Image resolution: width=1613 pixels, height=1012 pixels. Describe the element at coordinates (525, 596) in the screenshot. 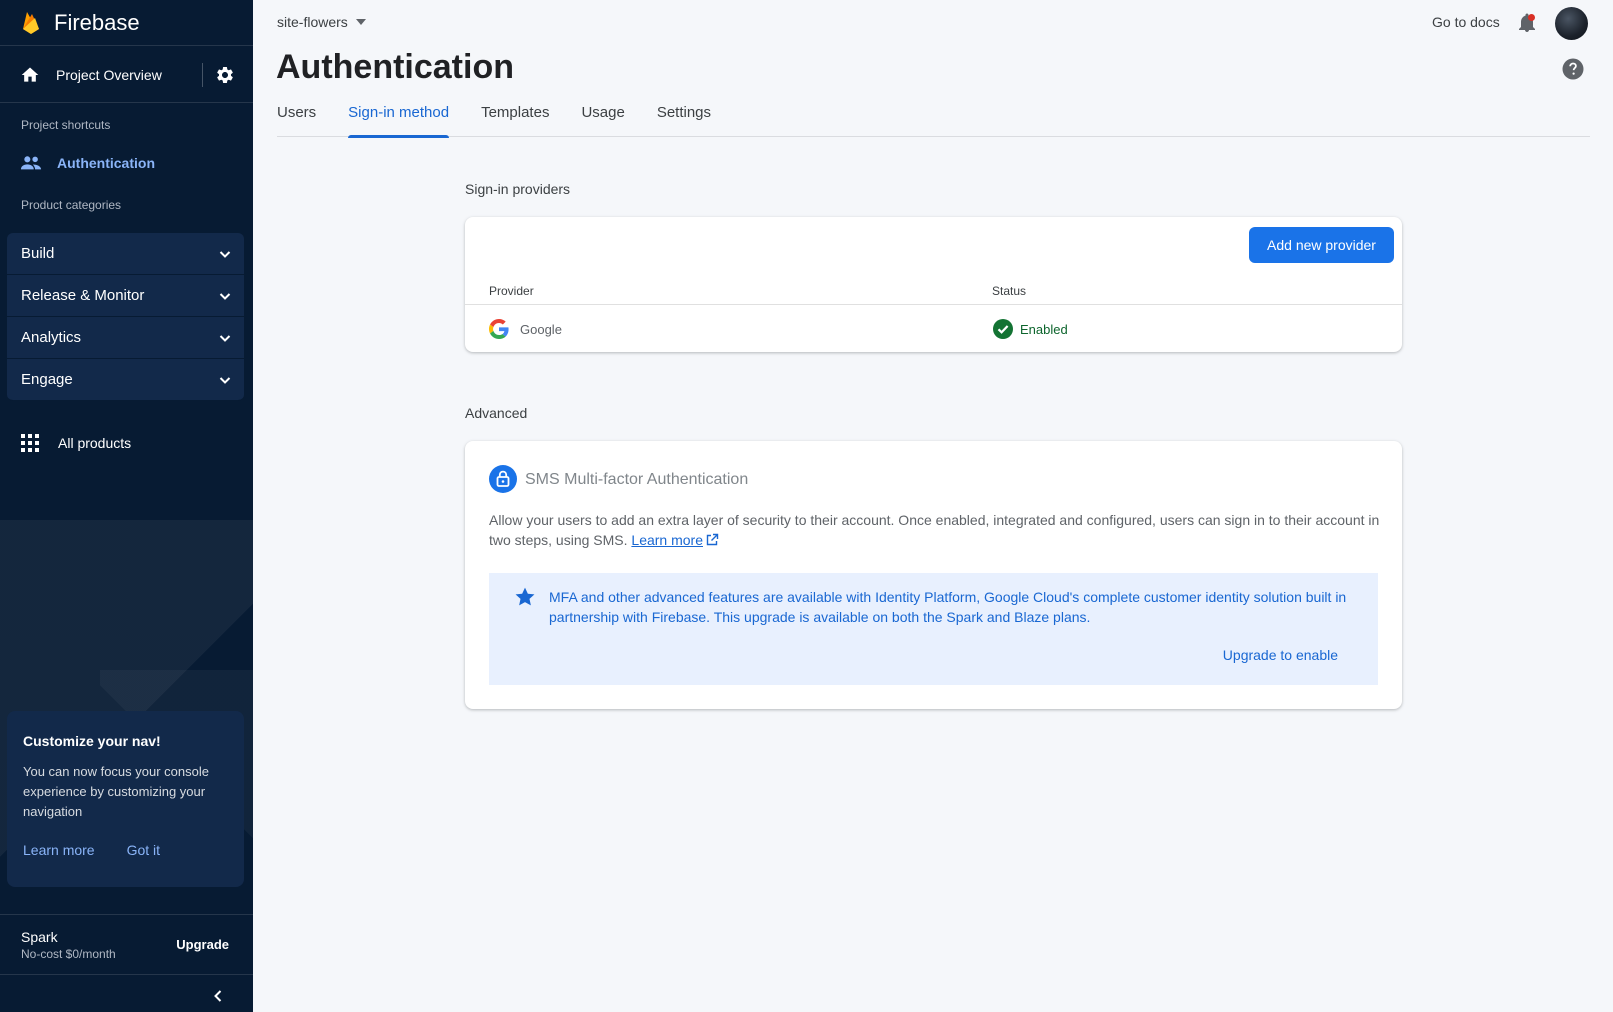

I see `star-icon` at that location.